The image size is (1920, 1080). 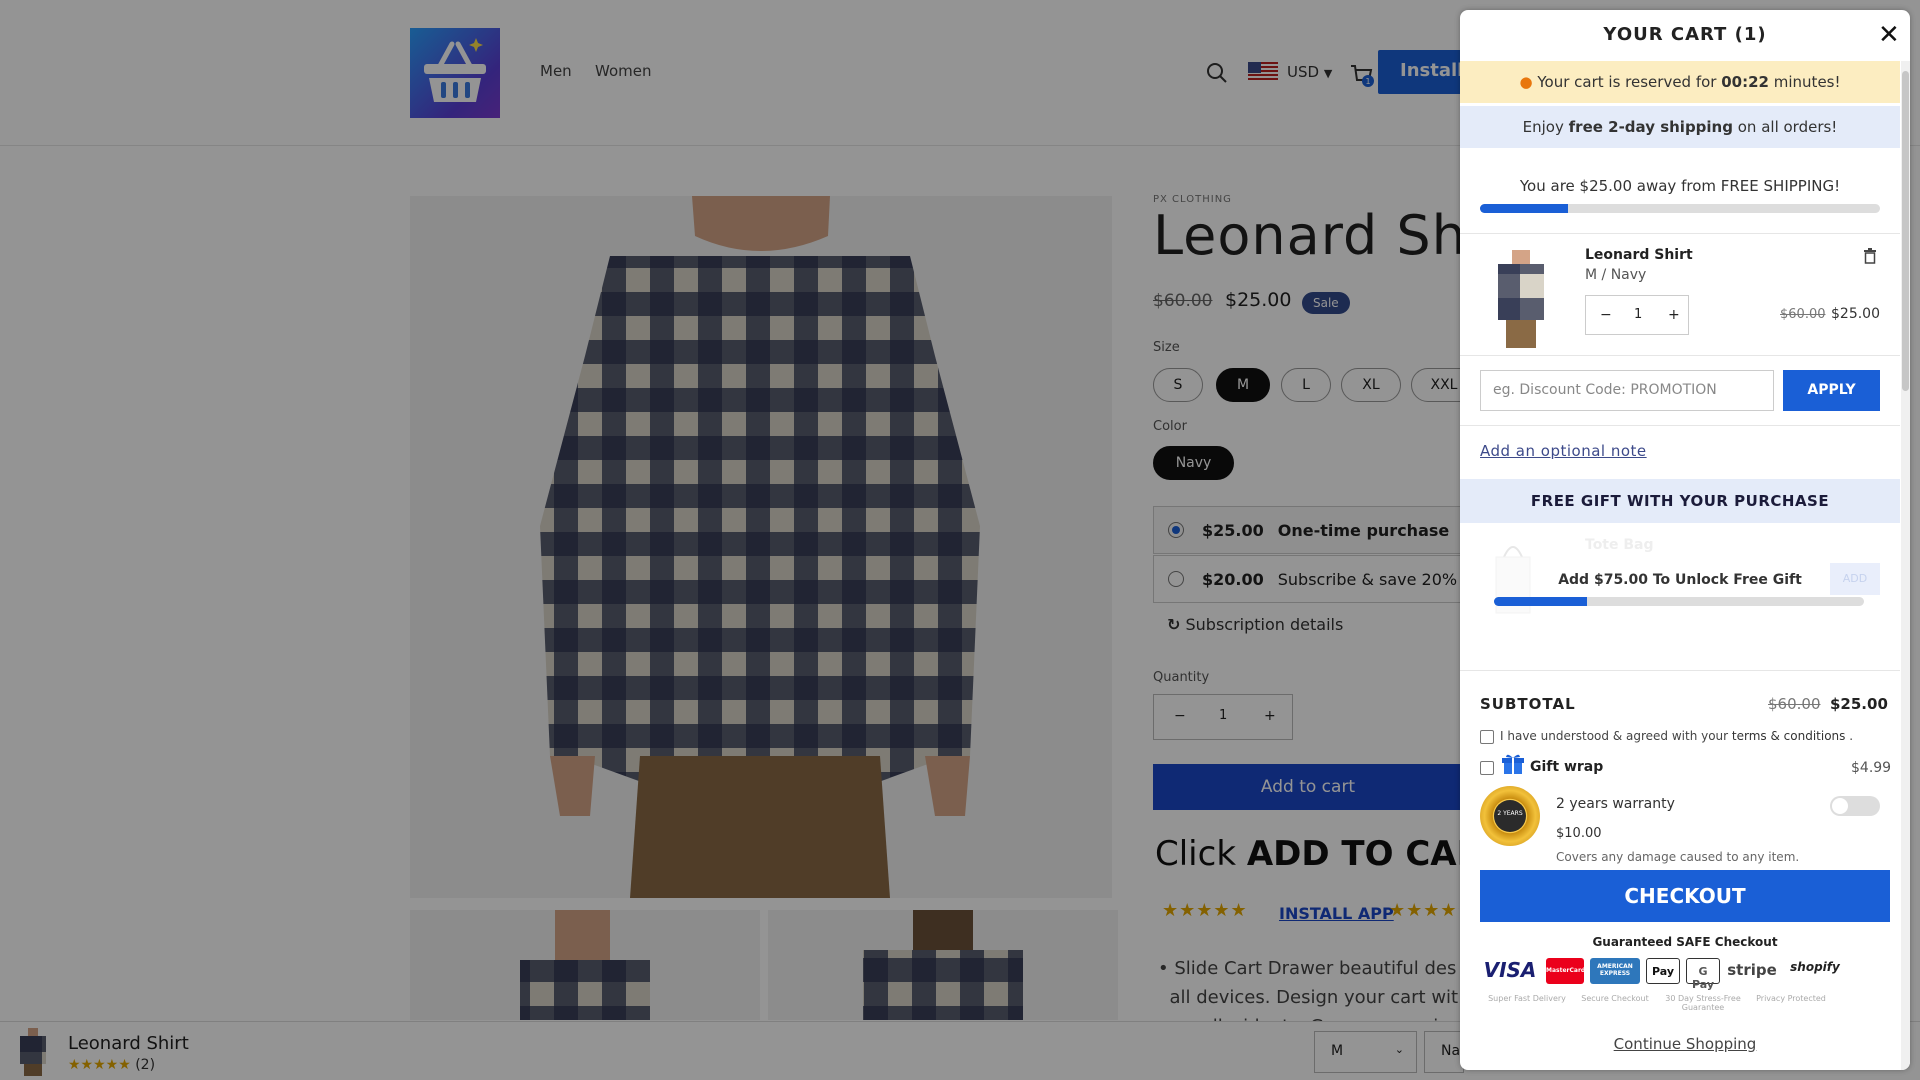 I want to click on fire-icon: ●, so click(x=1526, y=82).